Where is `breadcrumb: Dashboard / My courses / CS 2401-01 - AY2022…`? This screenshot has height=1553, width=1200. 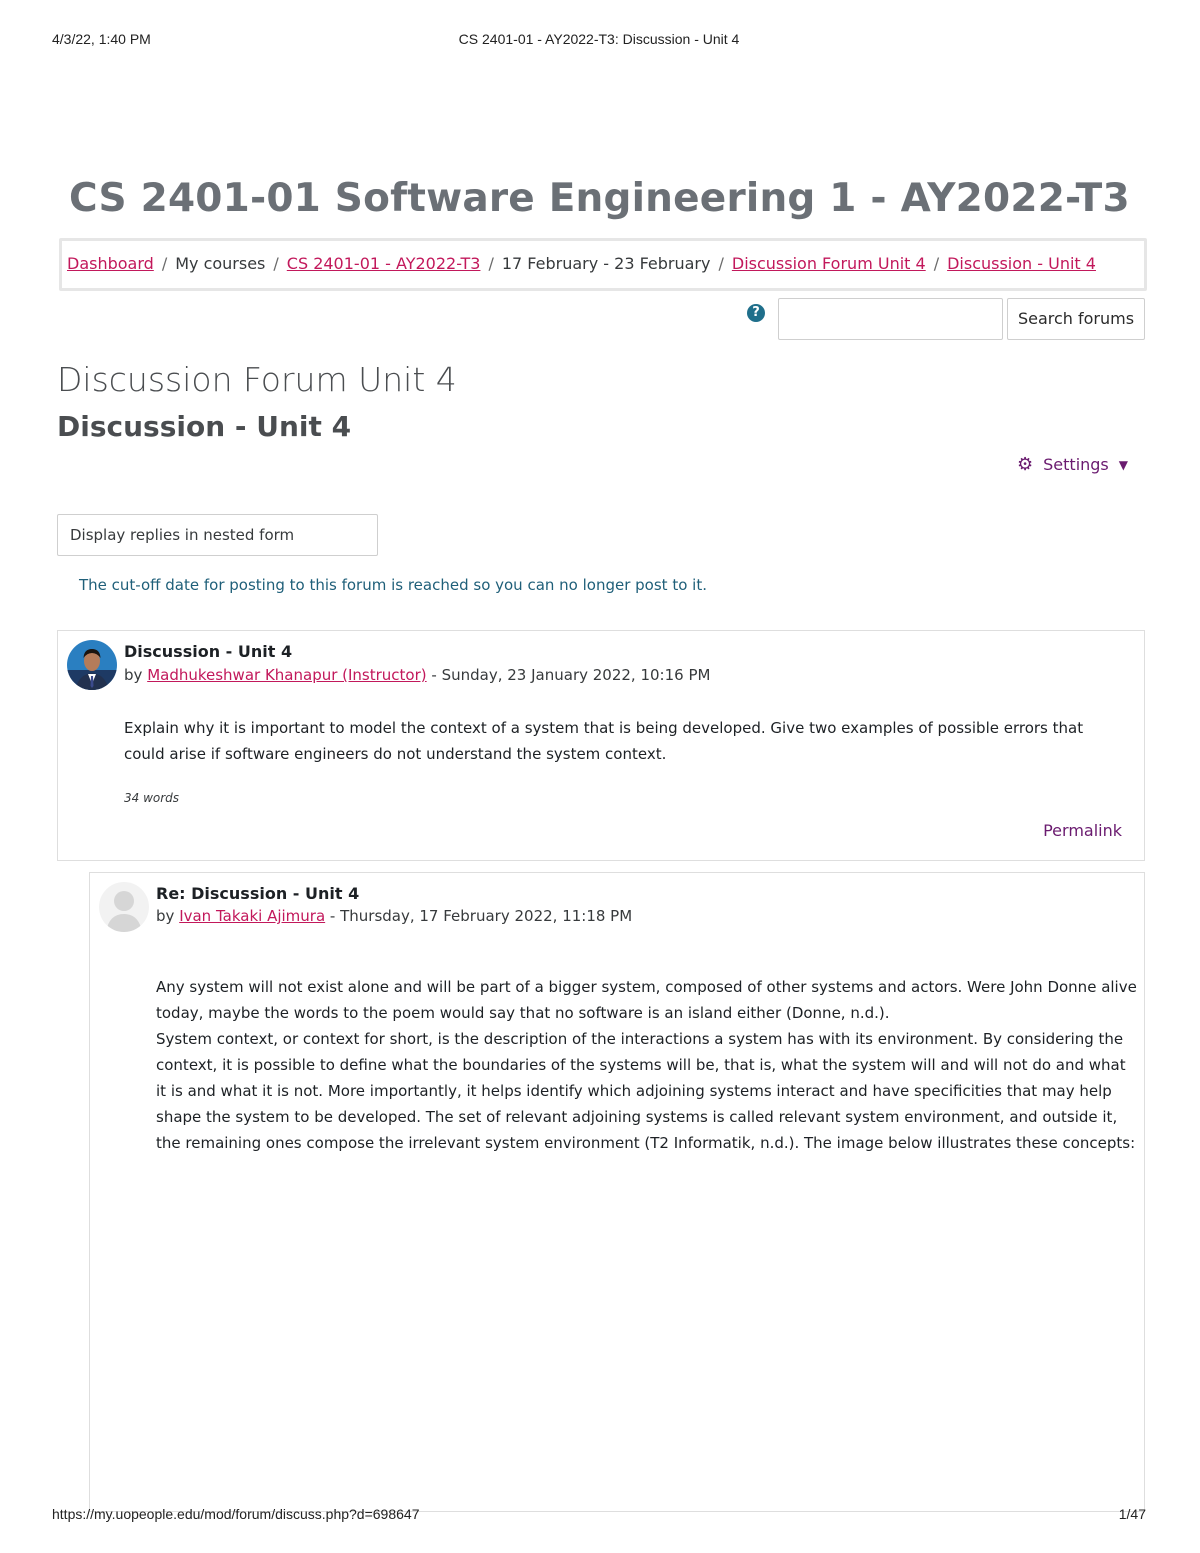
breadcrumb: Dashboard / My courses / CS 2401-01 - AY2022… is located at coordinates (603, 264).